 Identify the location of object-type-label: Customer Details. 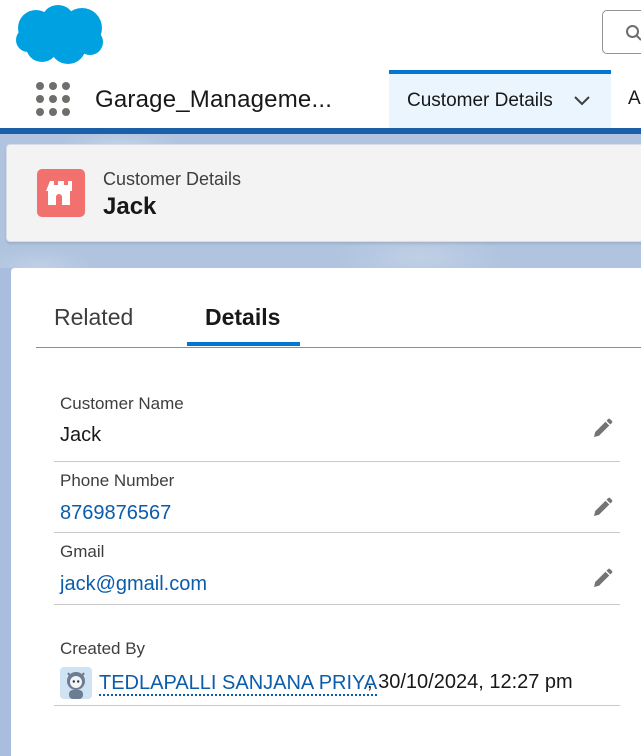
(172, 179).